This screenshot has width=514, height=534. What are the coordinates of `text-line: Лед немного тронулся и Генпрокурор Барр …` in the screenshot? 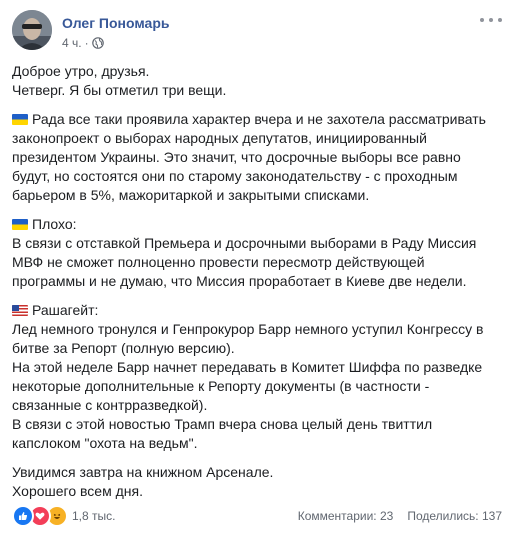 It's located at (248, 329).